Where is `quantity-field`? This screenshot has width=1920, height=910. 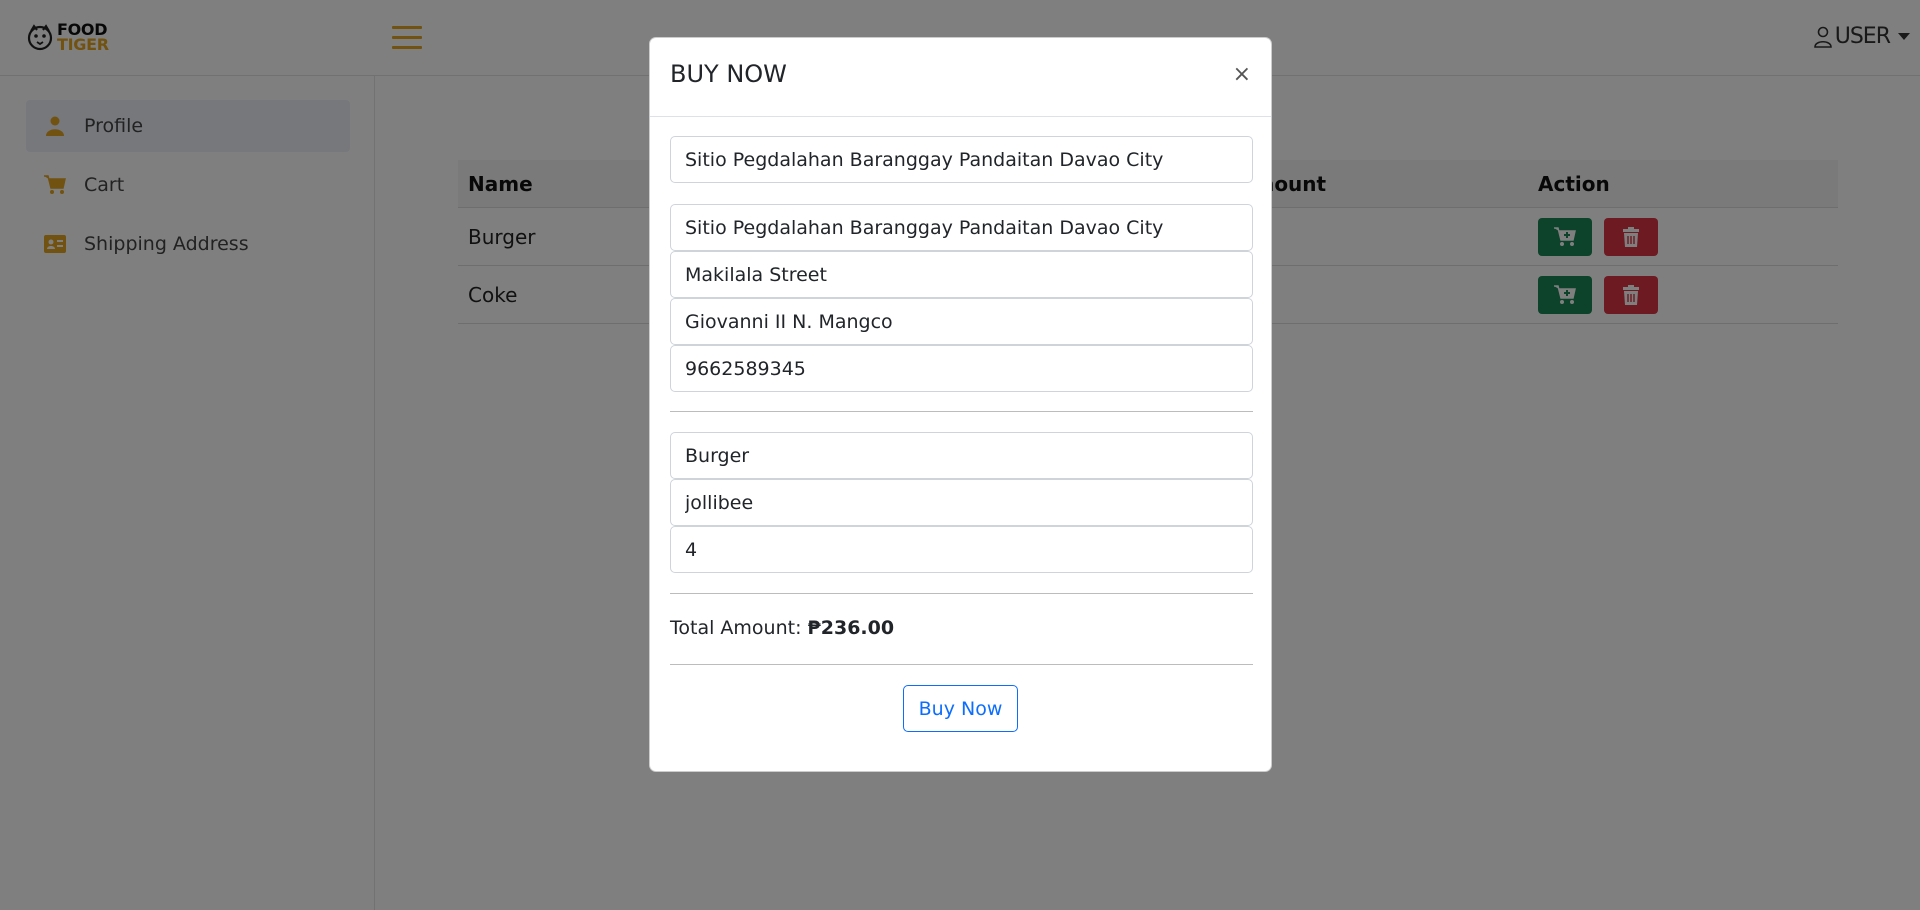
quantity-field is located at coordinates (961, 549).